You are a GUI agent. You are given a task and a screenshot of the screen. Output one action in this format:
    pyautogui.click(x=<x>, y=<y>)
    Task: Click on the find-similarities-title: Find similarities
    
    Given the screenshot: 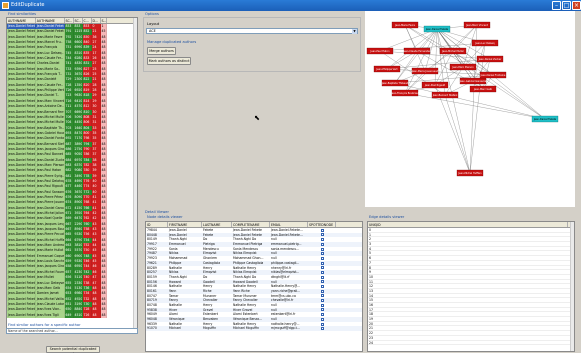 What is the action you would take?
    pyautogui.click(x=22, y=14)
    